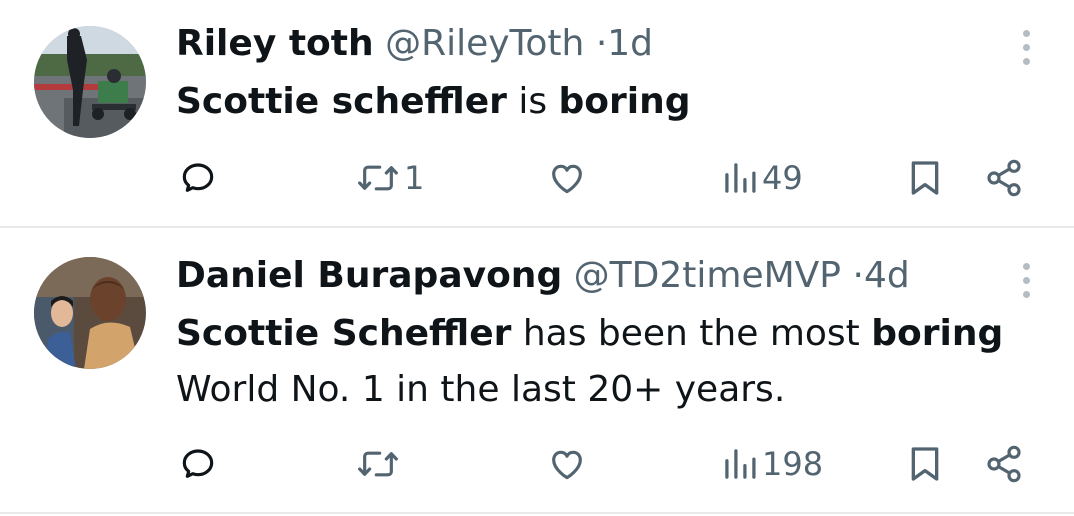 Image resolution: width=1074 pixels, height=516 pixels. I want to click on views-button: 198, so click(772, 464).